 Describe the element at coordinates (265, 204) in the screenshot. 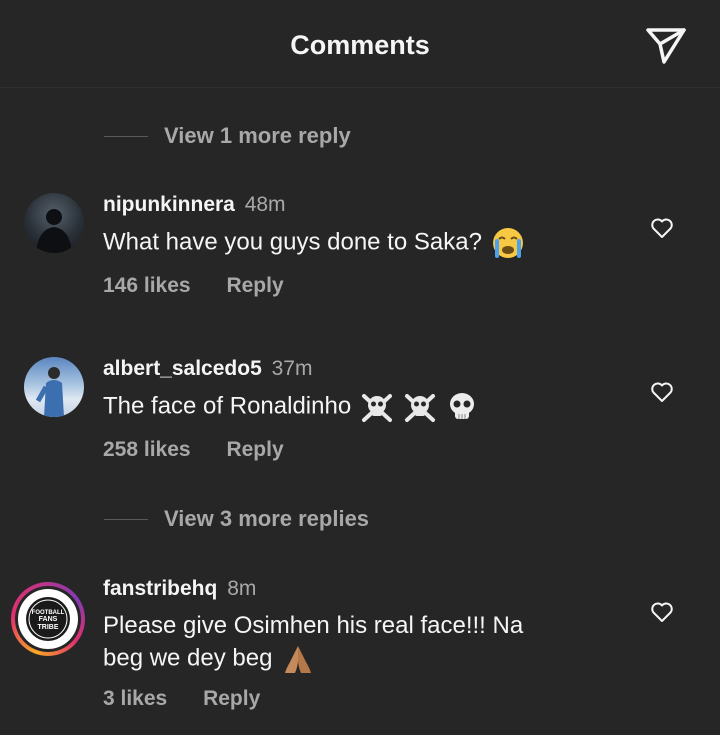

I see `timestamp: 48m` at that location.